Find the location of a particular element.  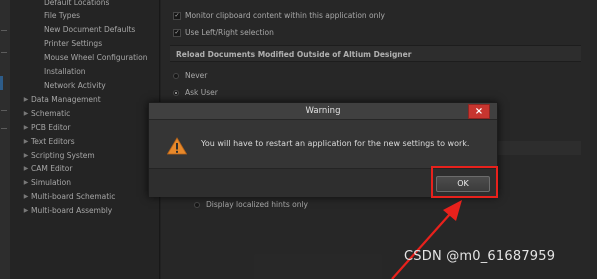

leftright-option: ✓ Use Left/Right selection is located at coordinates (223, 33).